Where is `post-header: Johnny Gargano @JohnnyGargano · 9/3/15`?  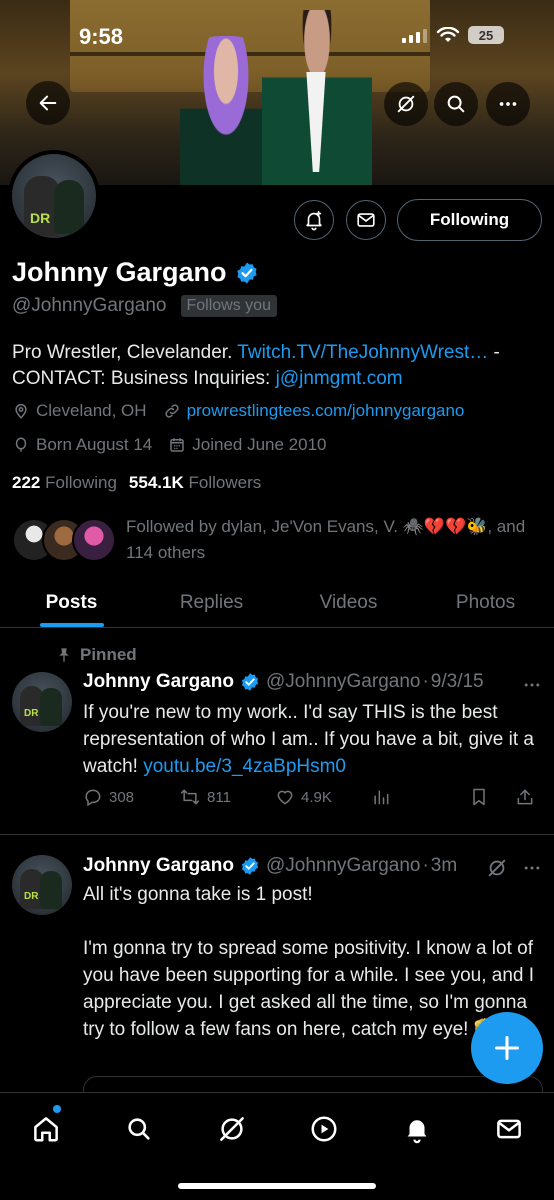 post-header: Johnny Gargano @JohnnyGargano · 9/3/15 is located at coordinates (283, 682).